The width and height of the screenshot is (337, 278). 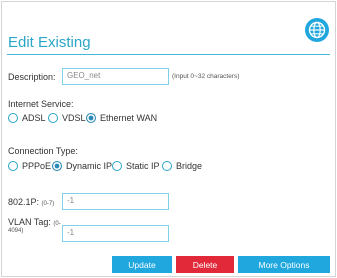 I want to click on radio-pppoe: PPPoE, so click(x=29, y=166).